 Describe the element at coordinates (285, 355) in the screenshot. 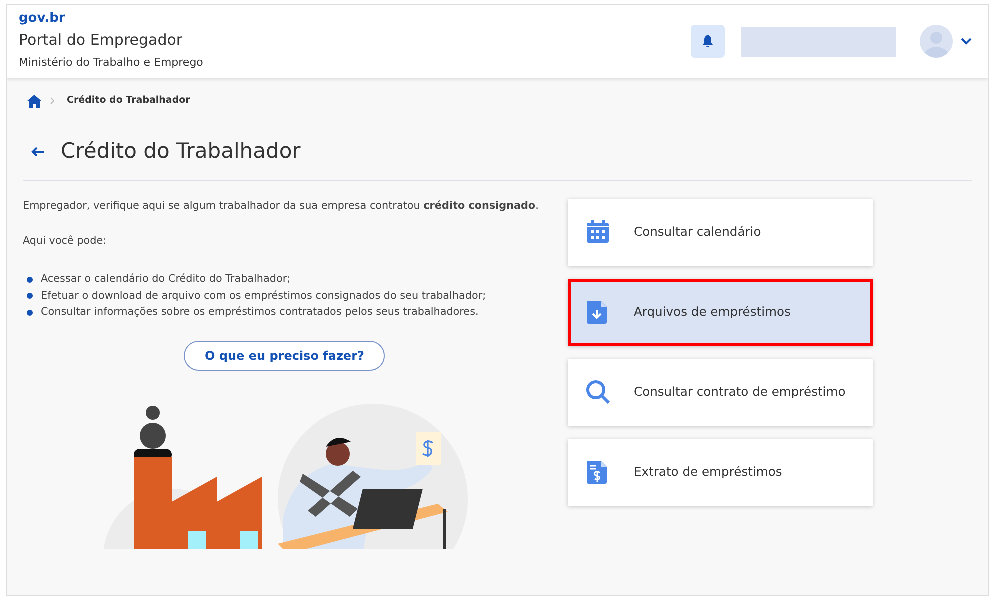

I see `help-button: O que eu preciso fazer?` at that location.